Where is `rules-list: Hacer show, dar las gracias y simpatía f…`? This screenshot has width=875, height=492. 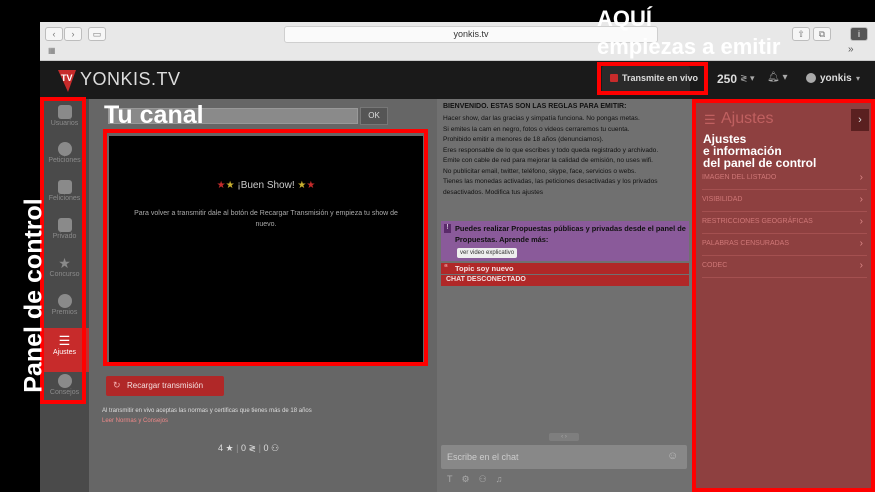
rules-list: Hacer show, dar las gracias y simpatía f… is located at coordinates (565, 156).